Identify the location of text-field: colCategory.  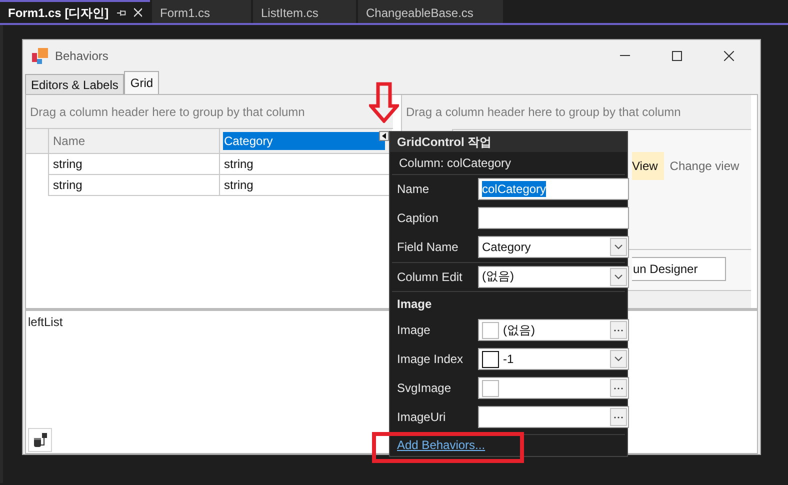
(553, 189).